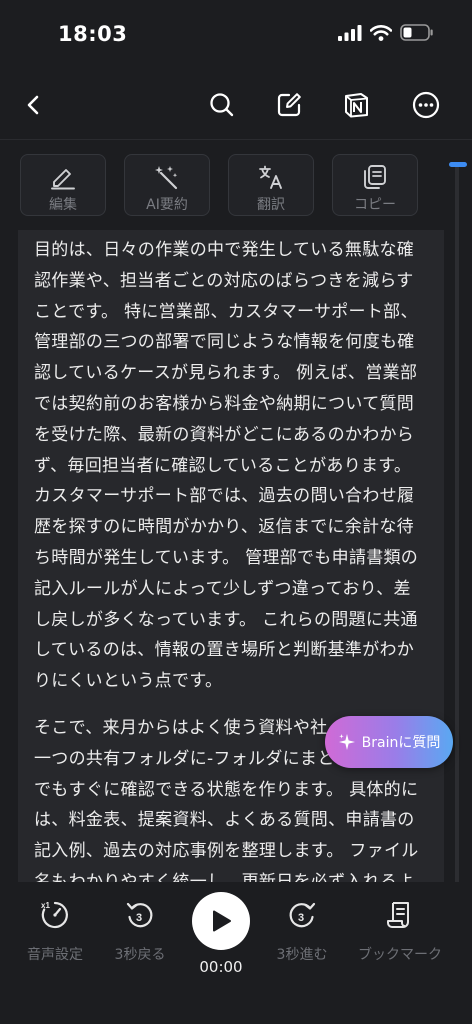 This screenshot has width=472, height=1024. I want to click on bookmark-icon, so click(398, 915).